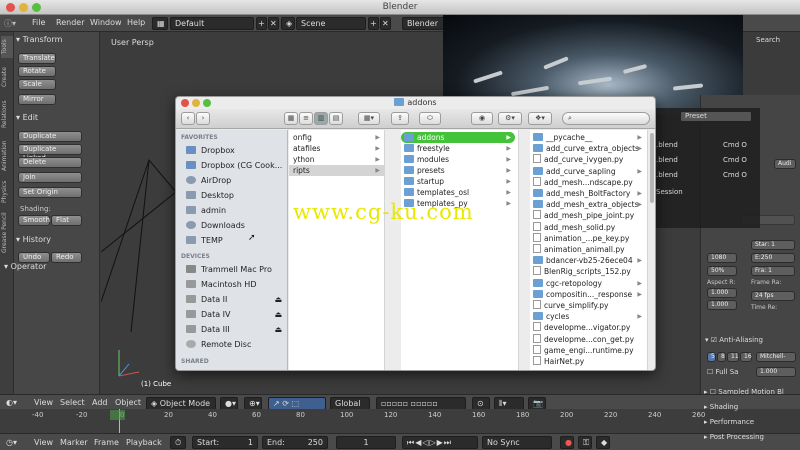  I want to click on menu-marker: Marker, so click(74, 442).